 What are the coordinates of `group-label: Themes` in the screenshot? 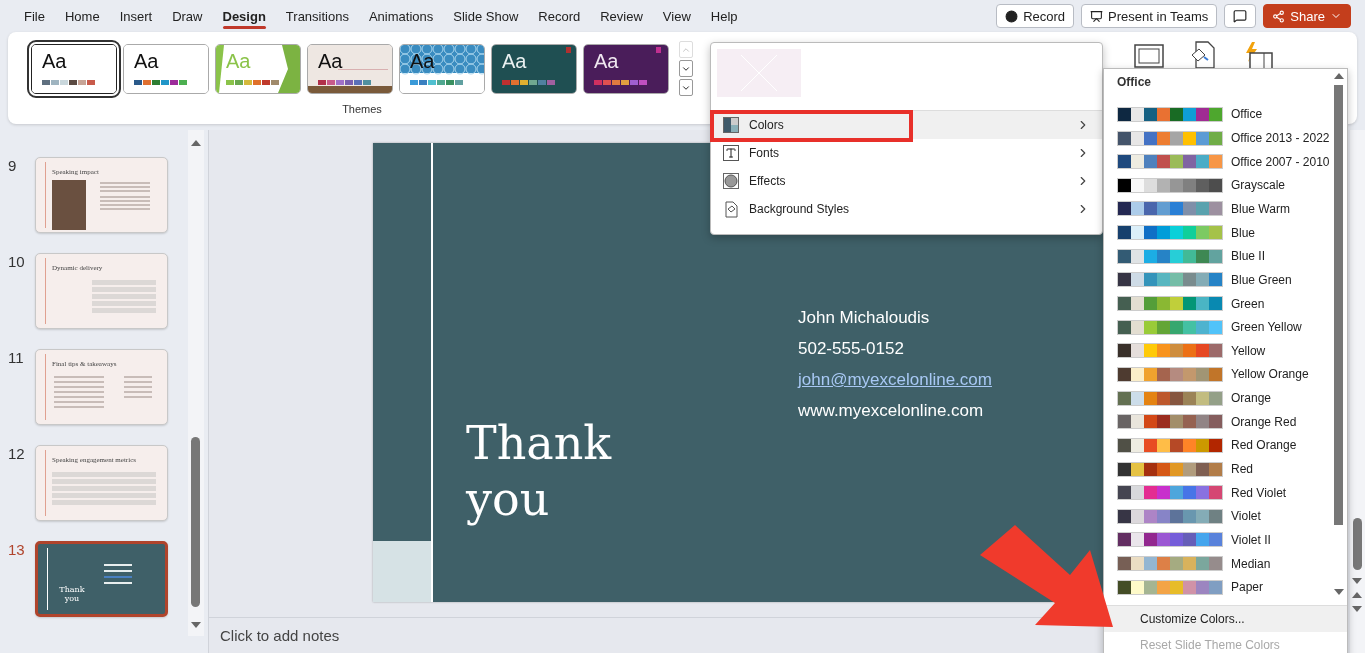 It's located at (362, 109).